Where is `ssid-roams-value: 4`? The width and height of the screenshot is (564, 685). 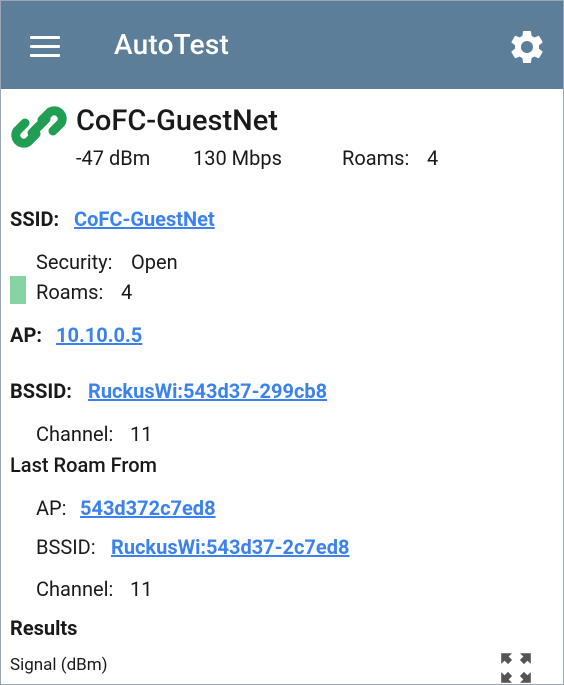
ssid-roams-value: 4 is located at coordinates (127, 292).